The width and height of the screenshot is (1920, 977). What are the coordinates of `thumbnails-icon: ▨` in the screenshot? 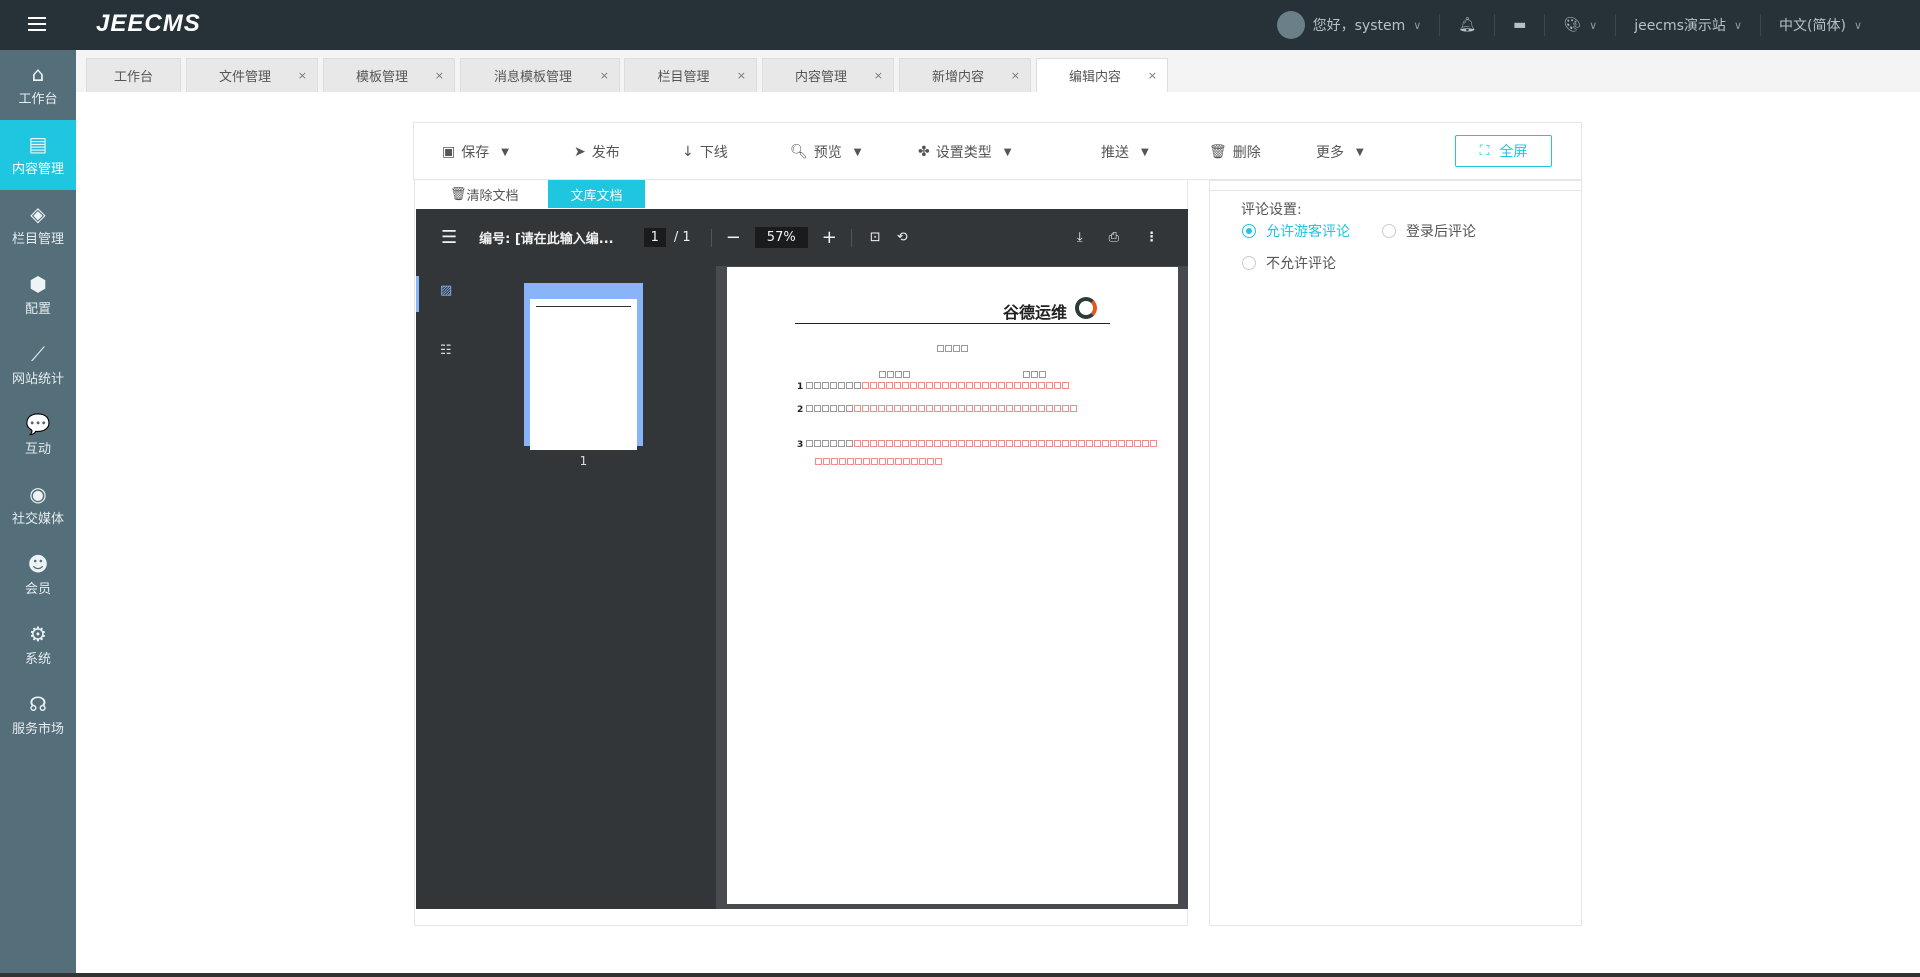 It's located at (446, 290).